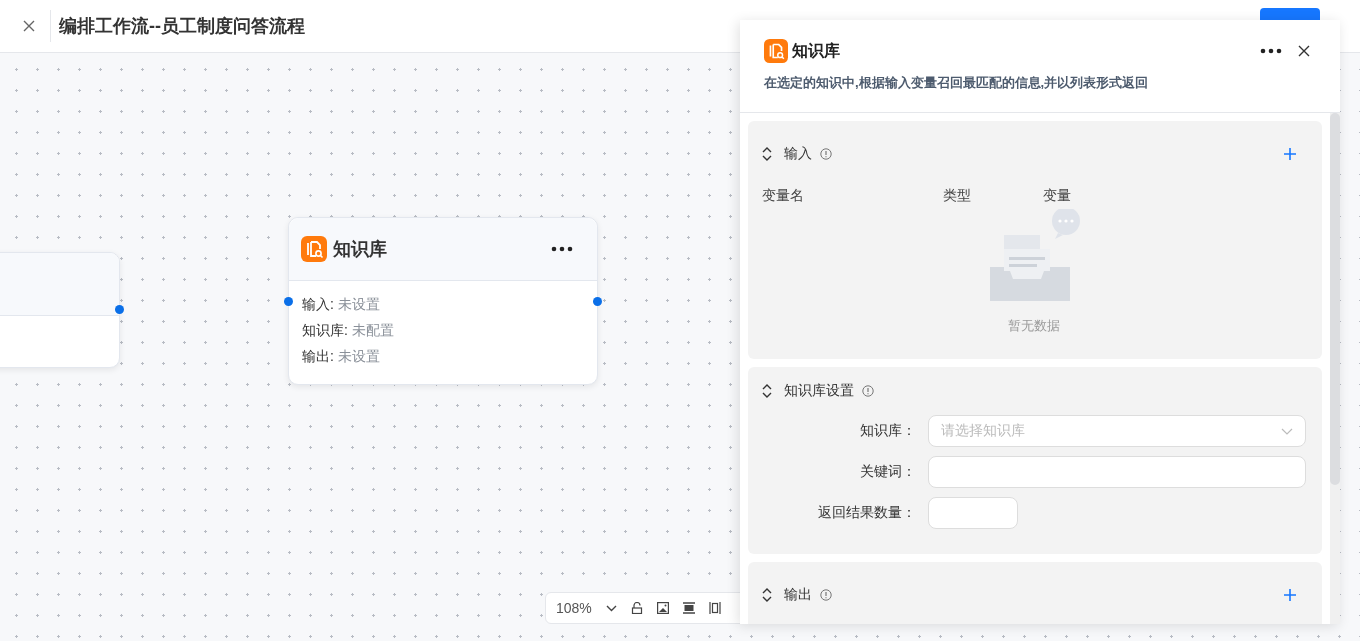 The width and height of the screenshot is (1360, 641). What do you see at coordinates (360, 249) in the screenshot?
I see `node-title: 知识库` at bounding box center [360, 249].